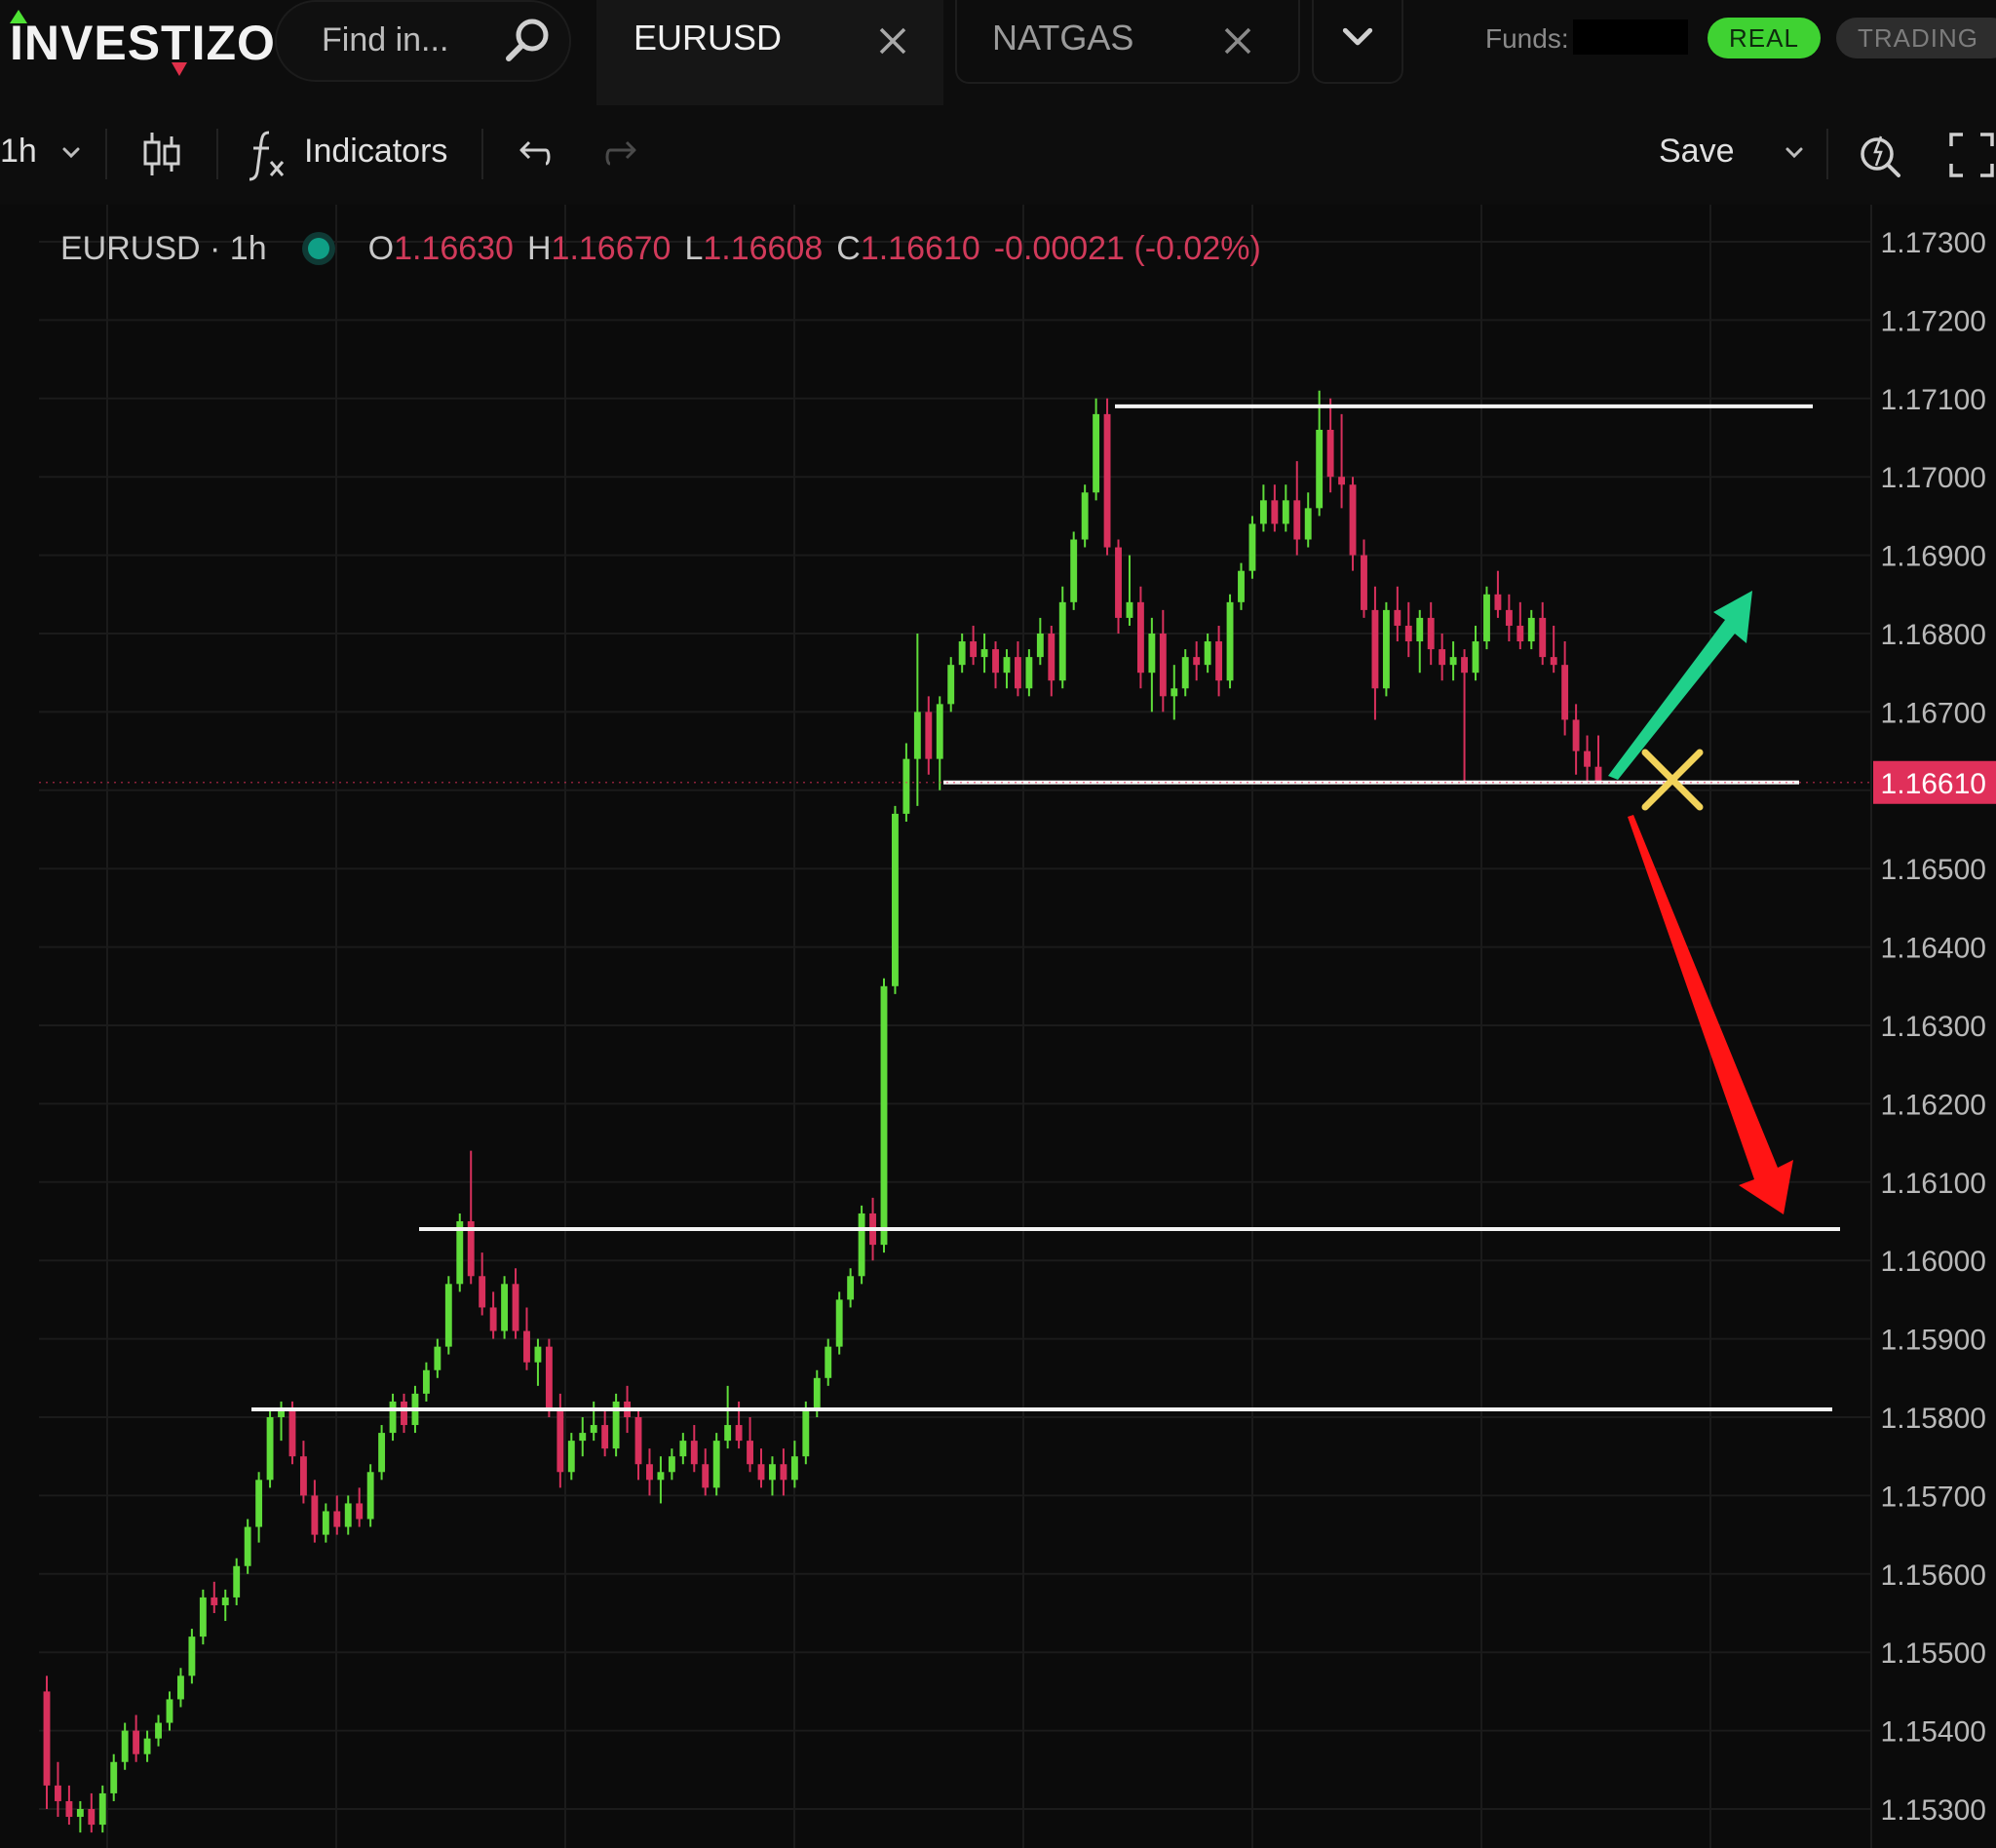  What do you see at coordinates (143, 43) in the screenshot?
I see `investizo-logo: INVESTIZO` at bounding box center [143, 43].